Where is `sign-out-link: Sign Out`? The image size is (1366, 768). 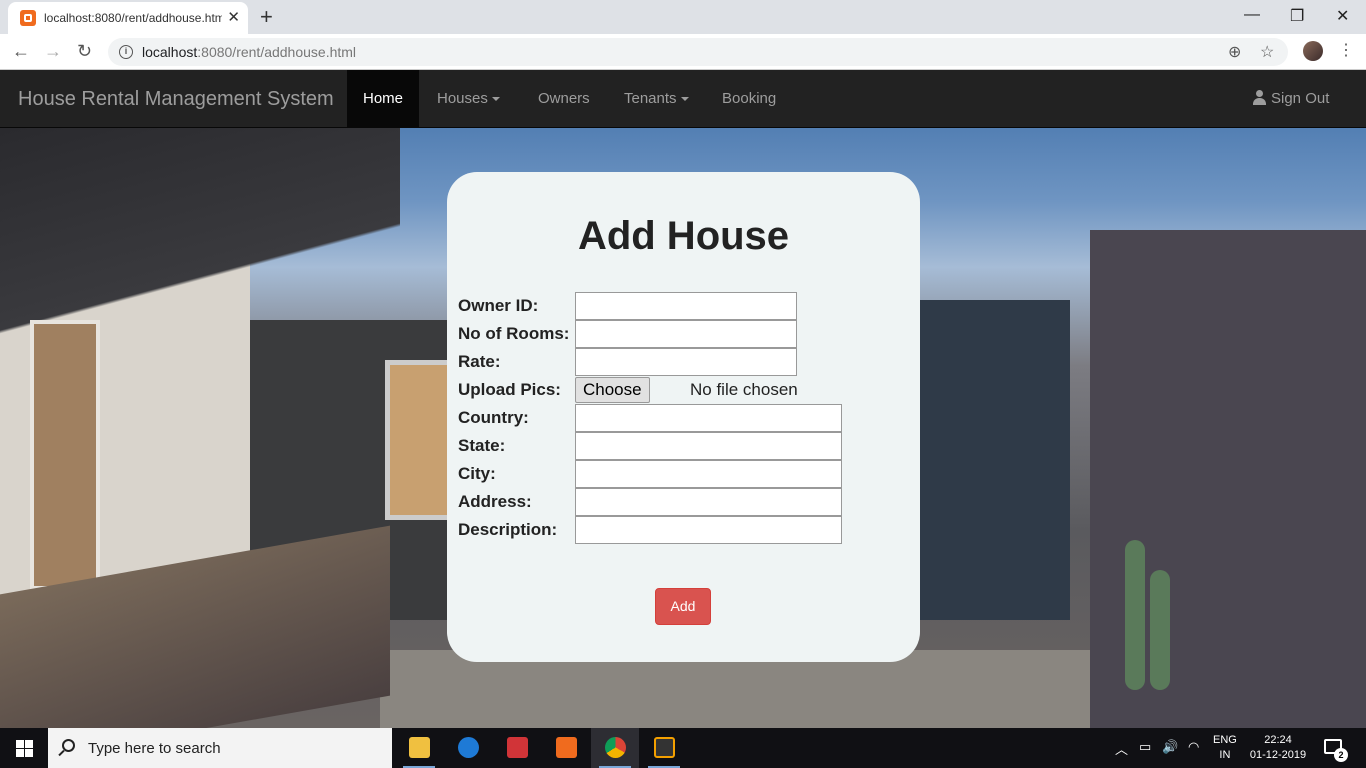
sign-out-link: Sign Out is located at coordinates (1291, 98).